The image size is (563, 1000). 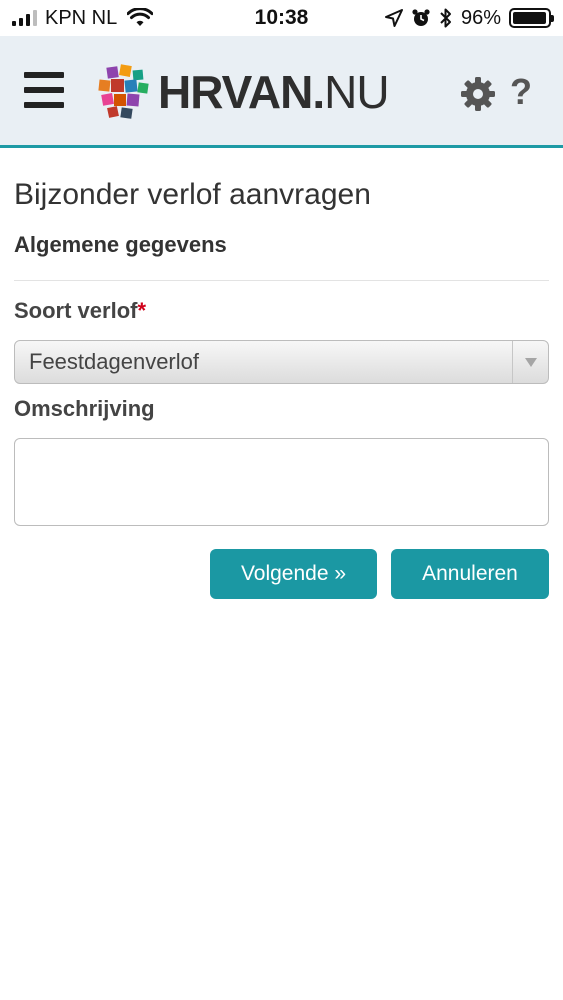 I want to click on leave-type-selected-value: Feestdagenverlof, so click(x=114, y=361).